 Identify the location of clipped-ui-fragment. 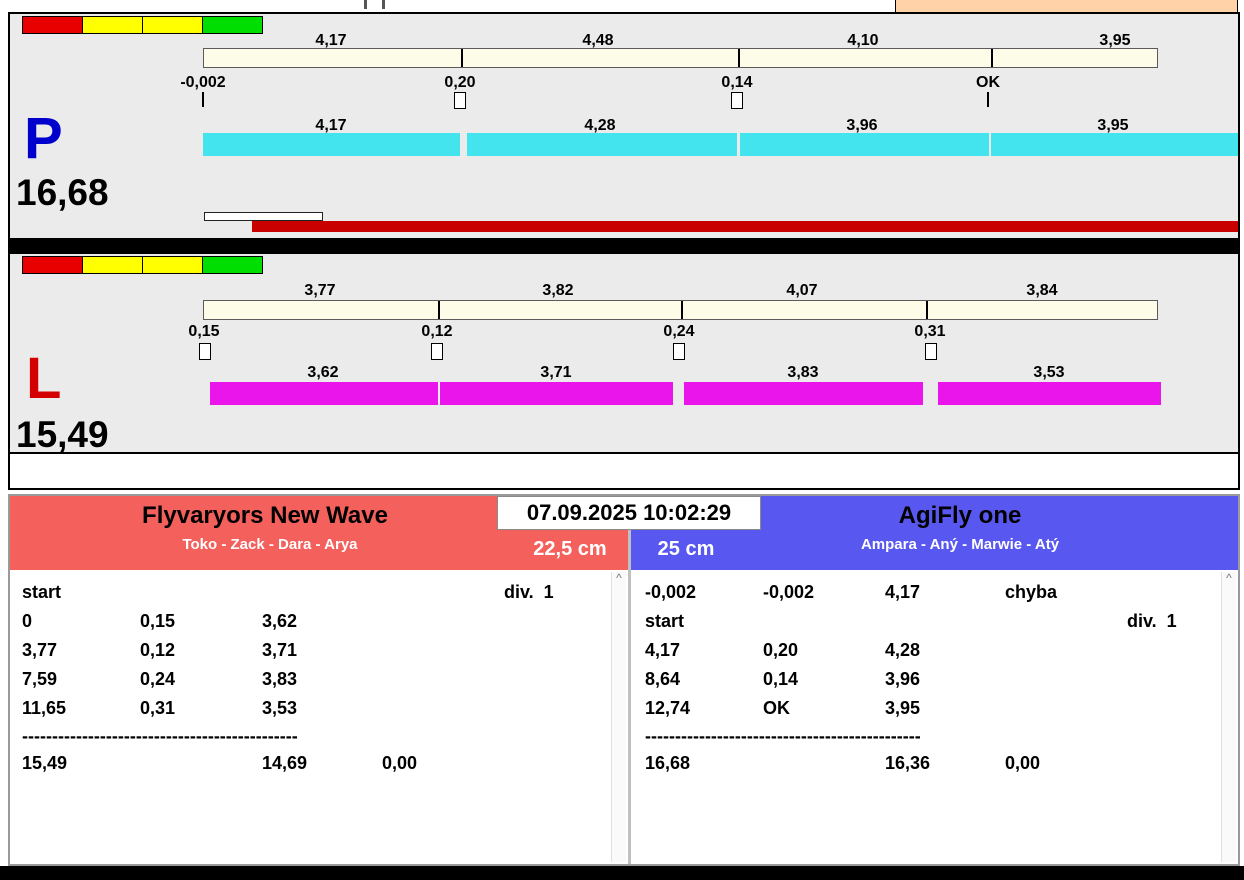
(365, 4).